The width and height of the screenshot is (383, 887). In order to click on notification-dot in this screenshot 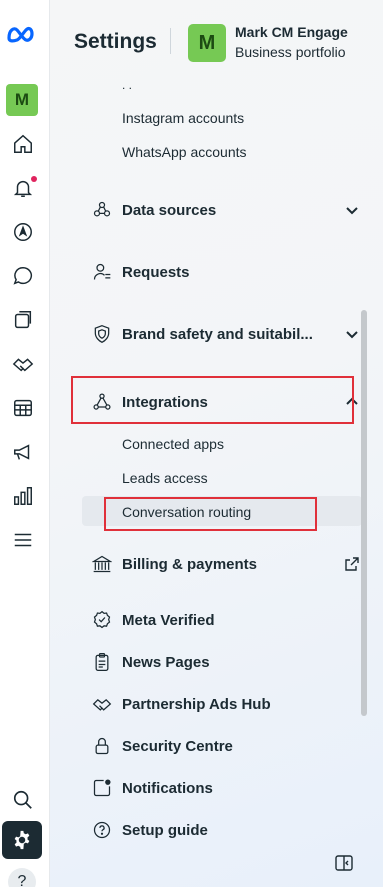, I will do `click(34, 179)`.